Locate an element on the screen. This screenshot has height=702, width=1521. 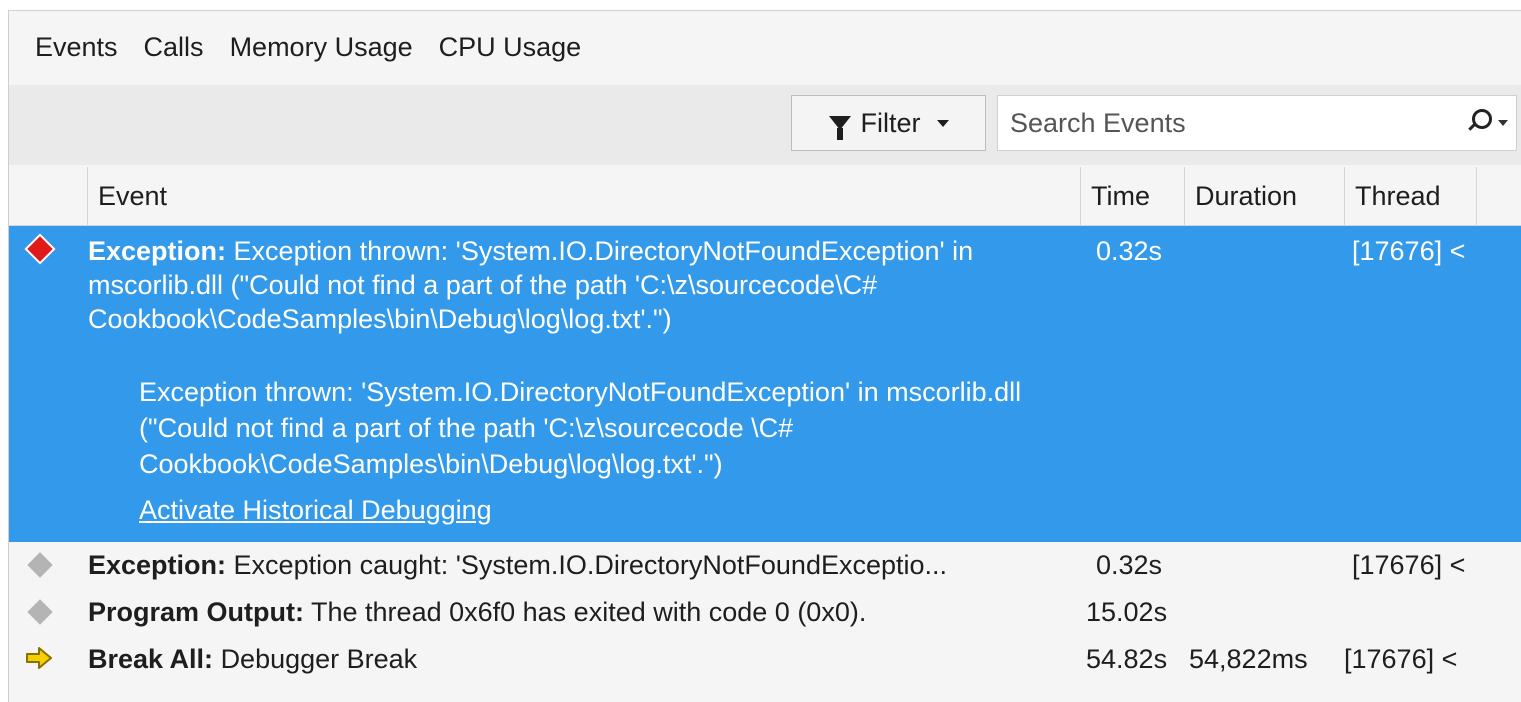
column-time: Time is located at coordinates (1132, 196).